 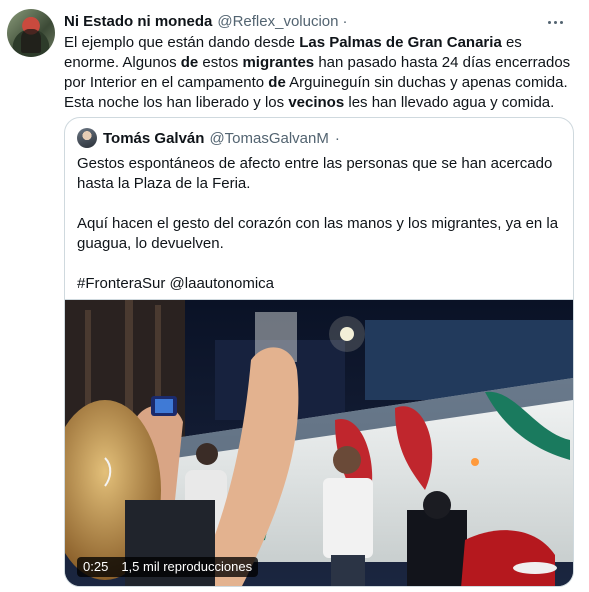 I want to click on tweet-header: Ni Estado ni moneda @Reflex_volucion ·, so click(x=319, y=21).